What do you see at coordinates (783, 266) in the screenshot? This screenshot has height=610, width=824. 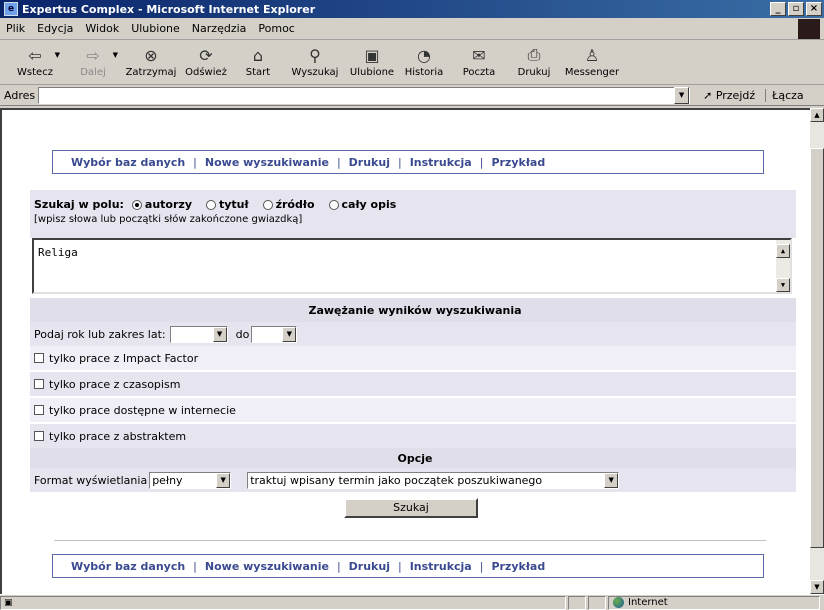 I see `textarea-scrollbar: ▲ ▼` at bounding box center [783, 266].